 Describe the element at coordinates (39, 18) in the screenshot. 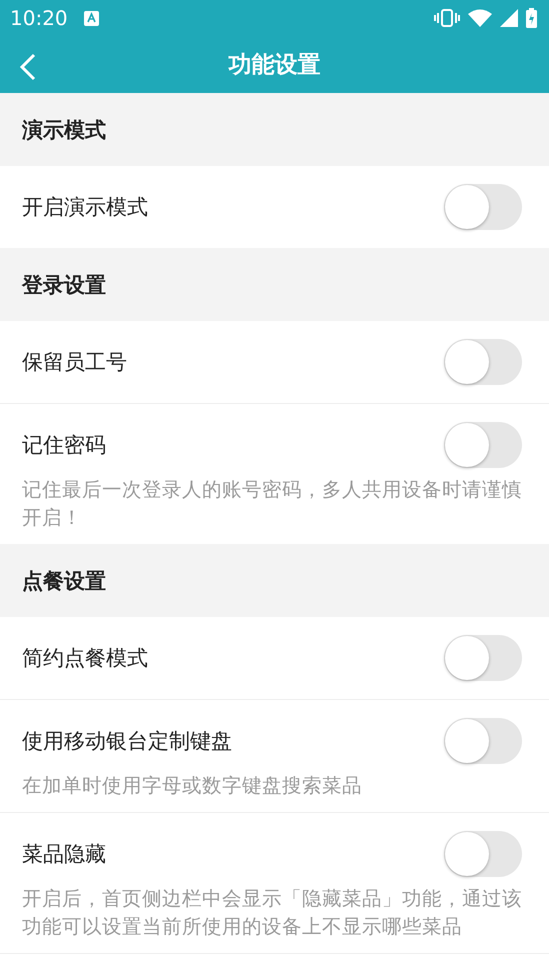

I see `status-time: 10:20` at that location.